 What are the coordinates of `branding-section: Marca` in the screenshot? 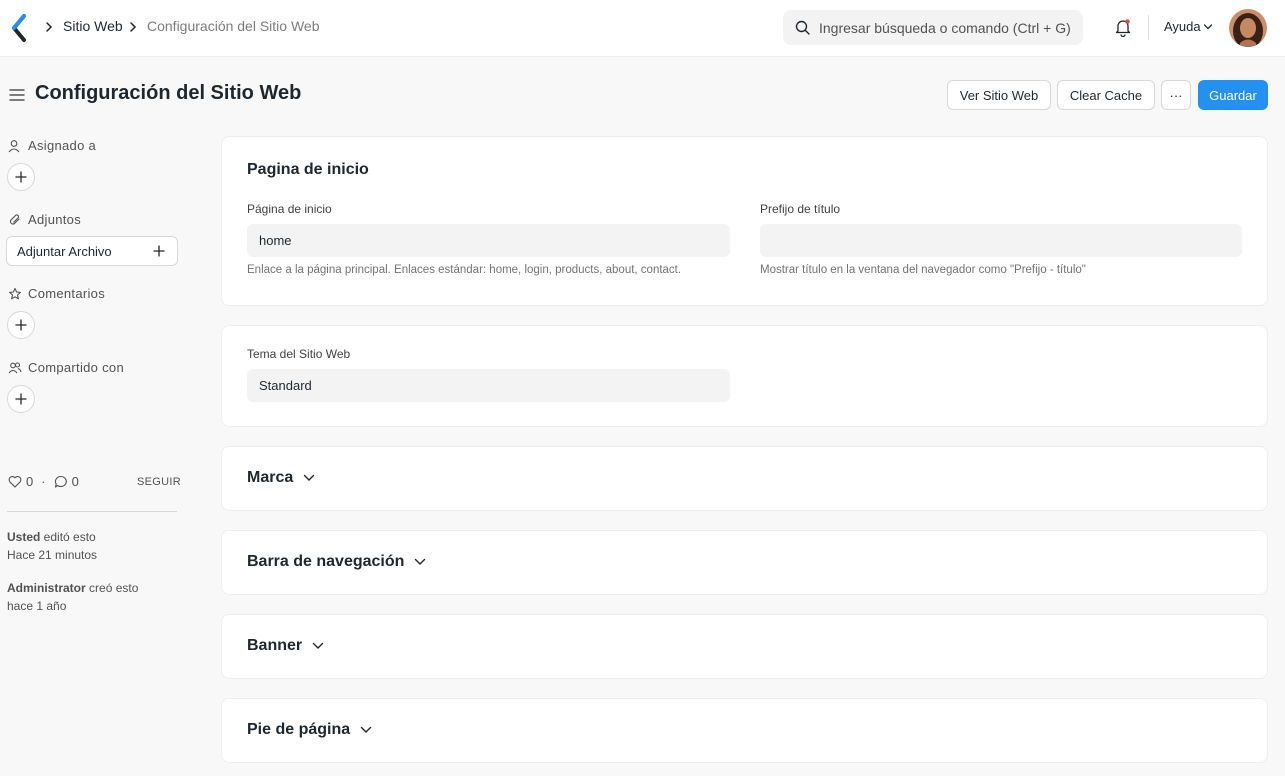 It's located at (744, 478).